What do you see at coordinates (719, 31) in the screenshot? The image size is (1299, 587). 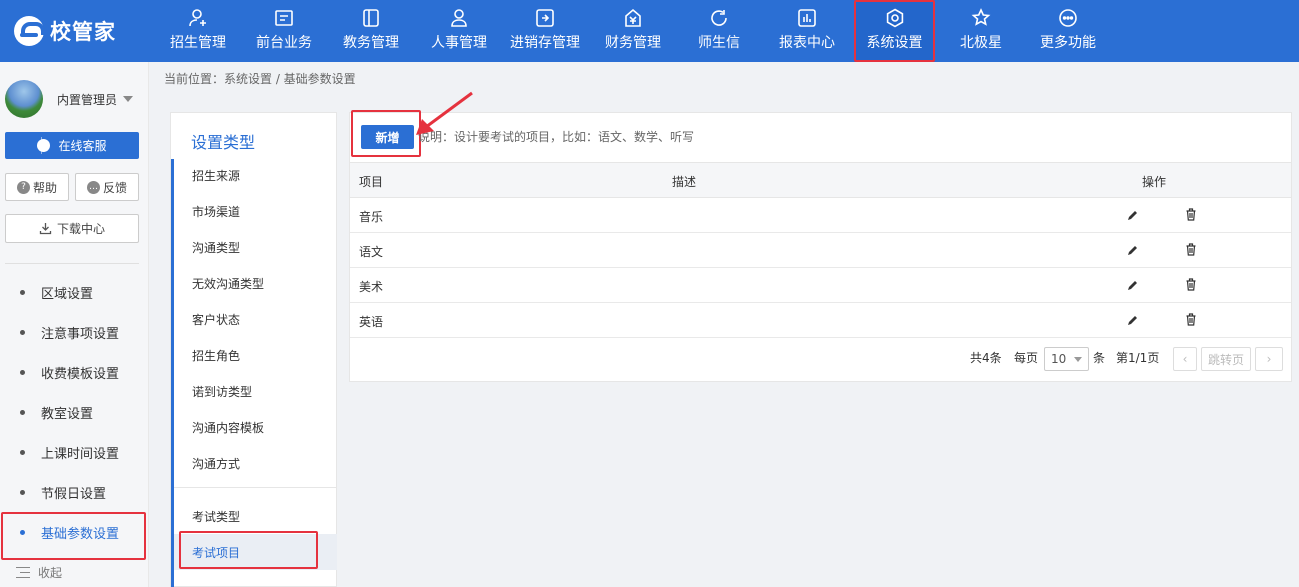 I see `nav-item-messaging: 师生信` at bounding box center [719, 31].